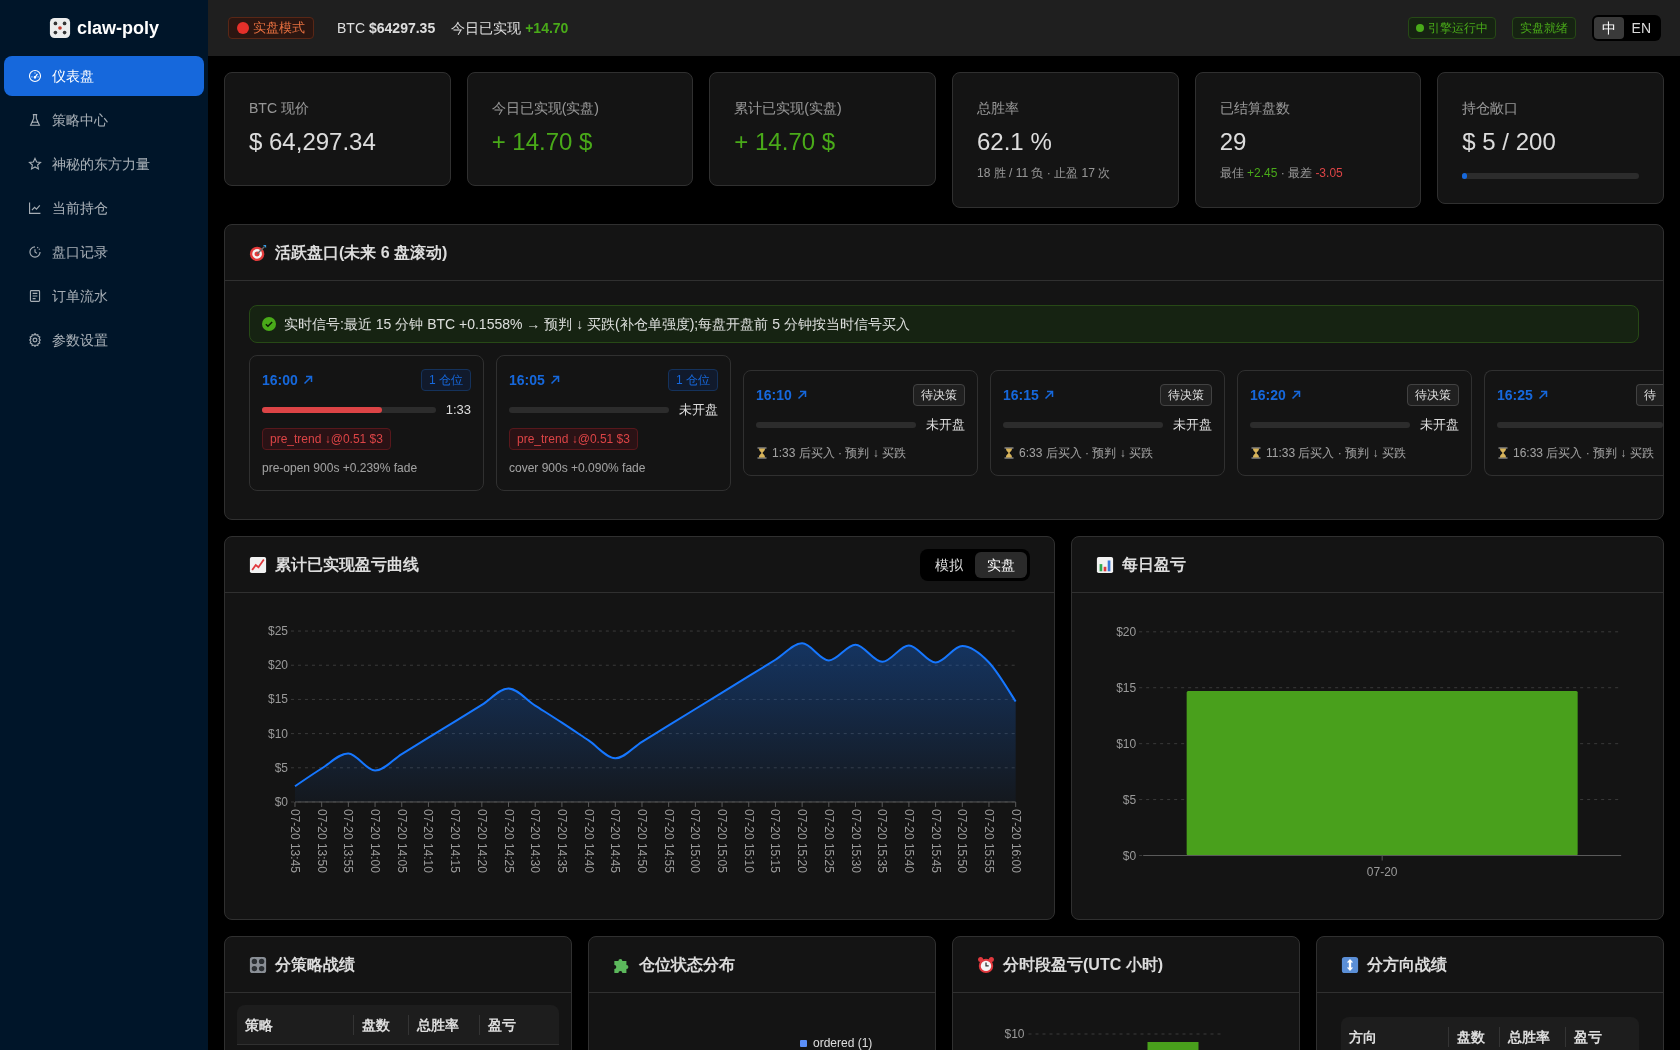 This screenshot has width=1680, height=1050. What do you see at coordinates (839, 453) in the screenshot?
I see `market-note: 1:33 后买入 · 预判 ↓ 买跌` at bounding box center [839, 453].